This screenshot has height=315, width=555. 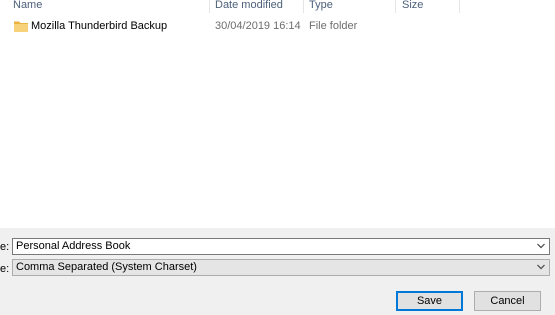 I want to click on save-button: Save, so click(x=429, y=301).